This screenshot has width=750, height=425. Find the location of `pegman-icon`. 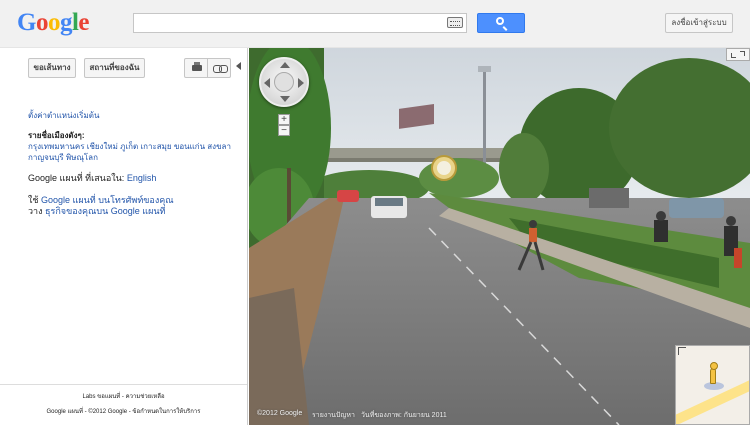

pegman-icon is located at coordinates (714, 373).